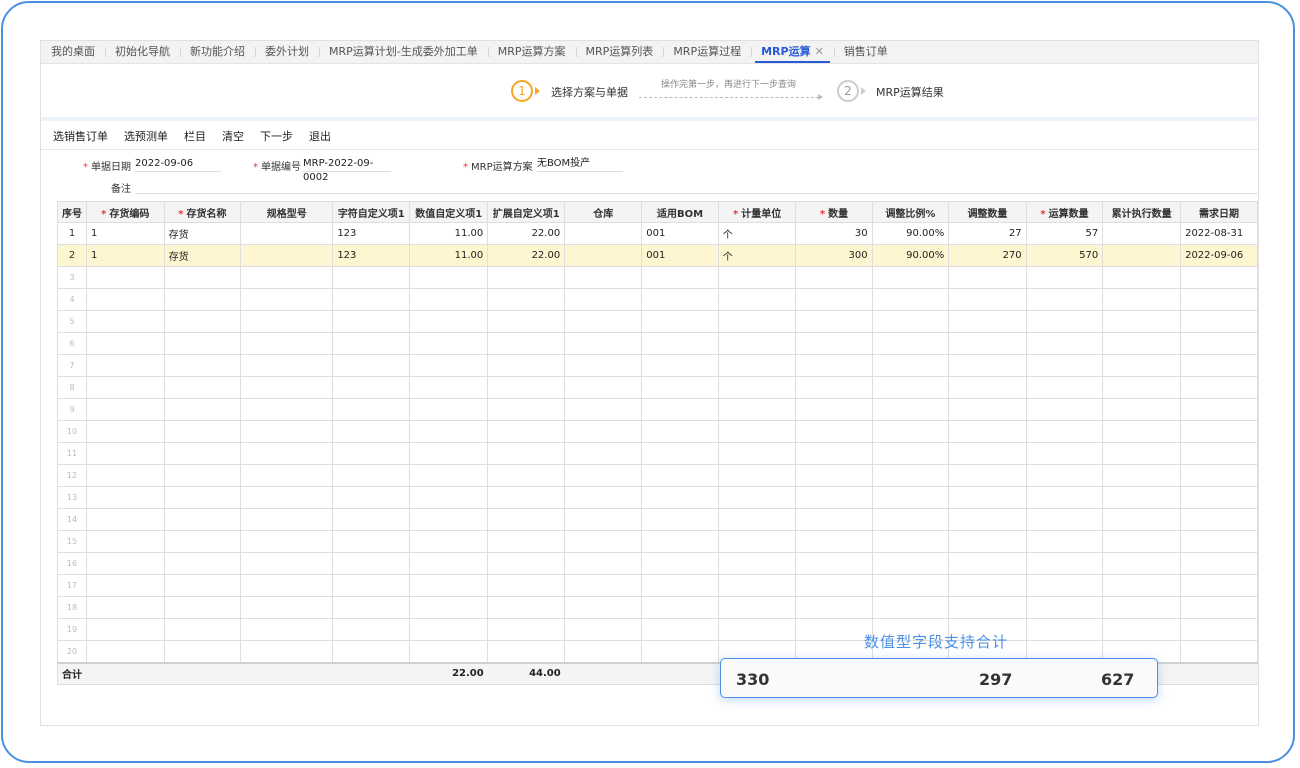 The height and width of the screenshot is (768, 1300). Describe the element at coordinates (72, 387) in the screenshot. I see `table-cell: 8` at that location.